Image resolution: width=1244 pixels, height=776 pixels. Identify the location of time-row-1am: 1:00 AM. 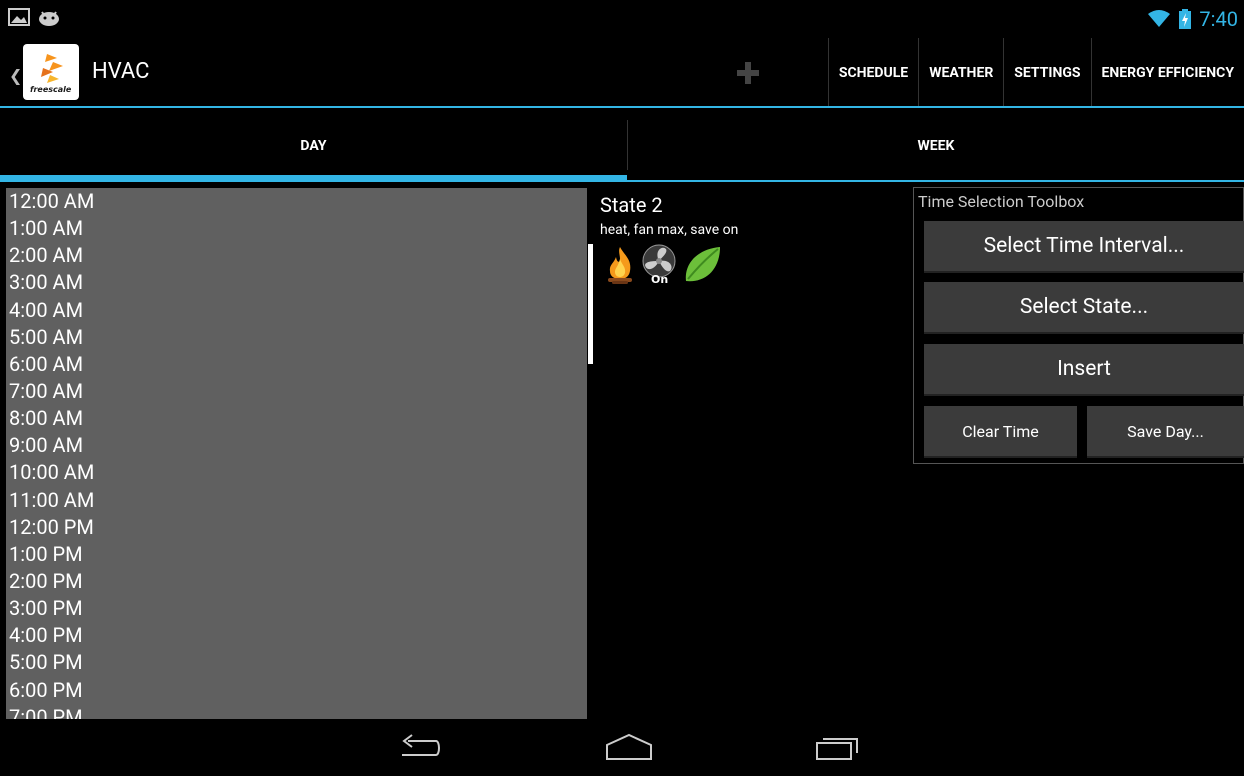
(296, 228).